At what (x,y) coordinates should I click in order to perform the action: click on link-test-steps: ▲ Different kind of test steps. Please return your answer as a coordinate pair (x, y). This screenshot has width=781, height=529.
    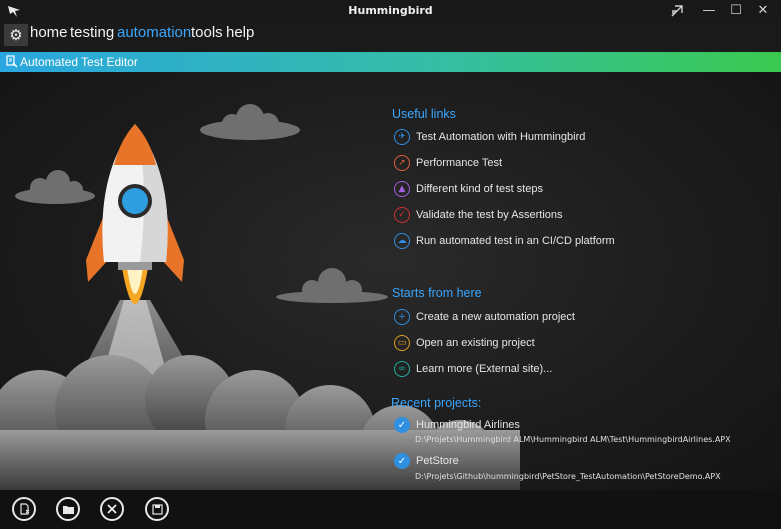
    Looking at the image, I should click on (468, 189).